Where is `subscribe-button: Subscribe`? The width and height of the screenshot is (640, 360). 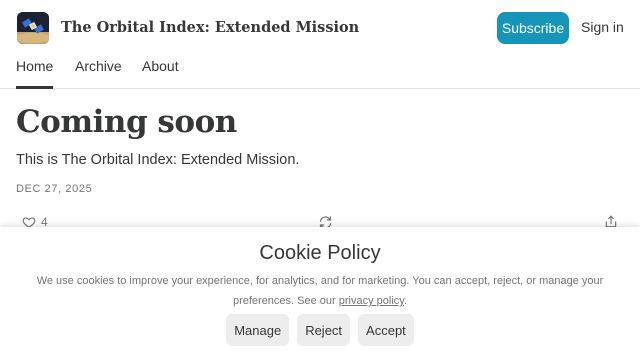
subscribe-button: Subscribe is located at coordinates (533, 28).